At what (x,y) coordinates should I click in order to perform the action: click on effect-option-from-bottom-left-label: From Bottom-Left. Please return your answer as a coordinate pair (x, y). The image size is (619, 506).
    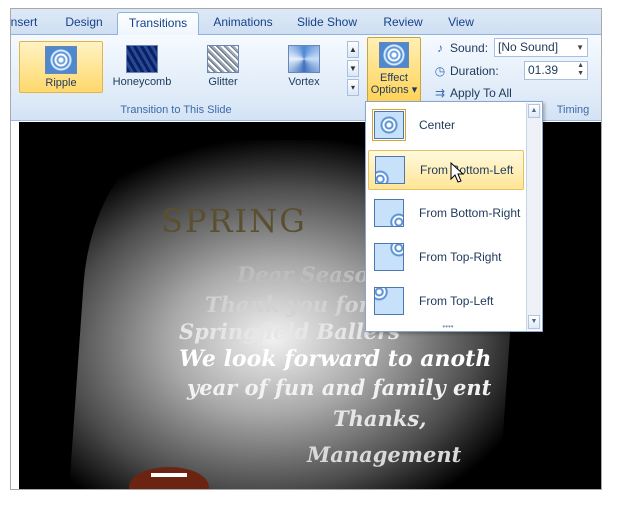
    Looking at the image, I should click on (467, 170).